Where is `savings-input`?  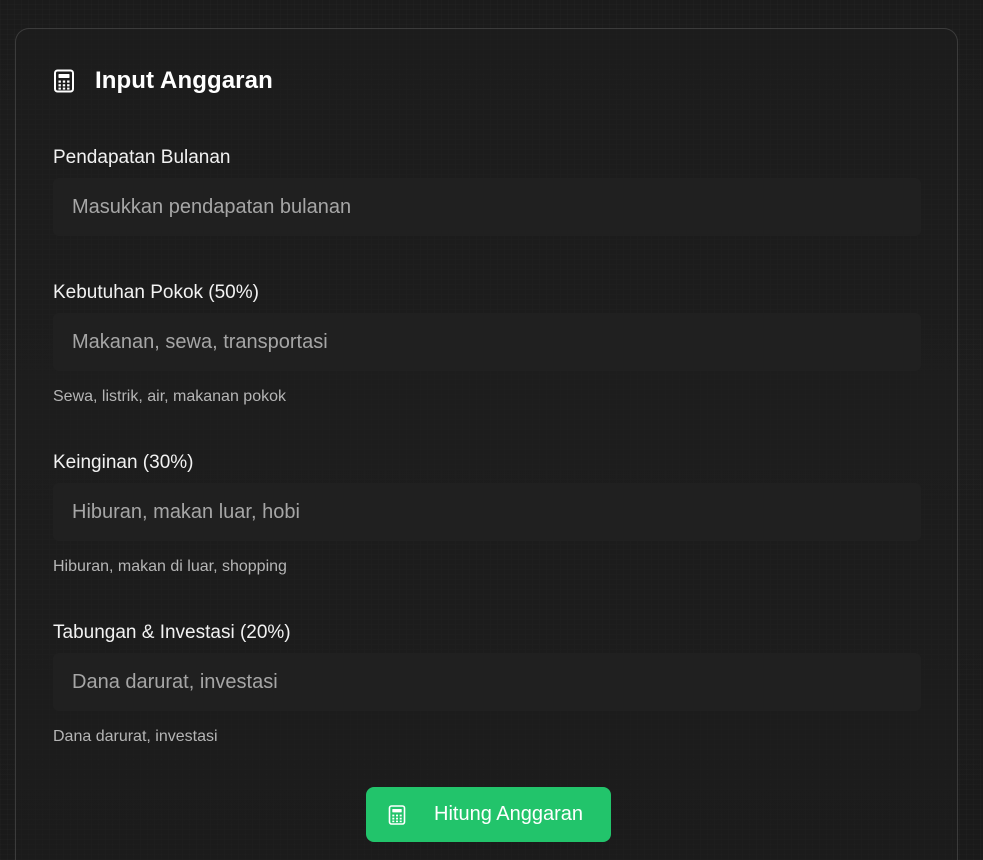
savings-input is located at coordinates (487, 682).